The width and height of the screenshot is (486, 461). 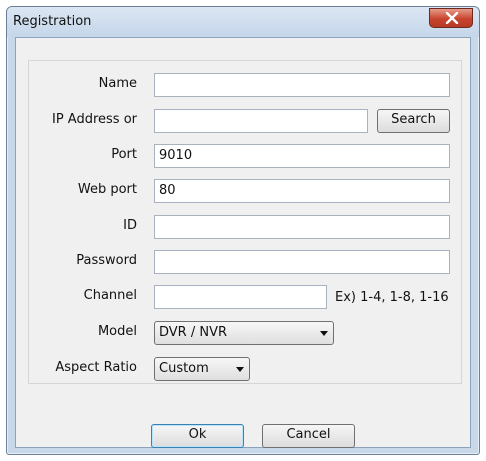 I want to click on model-selected-value: DVR / NVR, so click(x=193, y=332).